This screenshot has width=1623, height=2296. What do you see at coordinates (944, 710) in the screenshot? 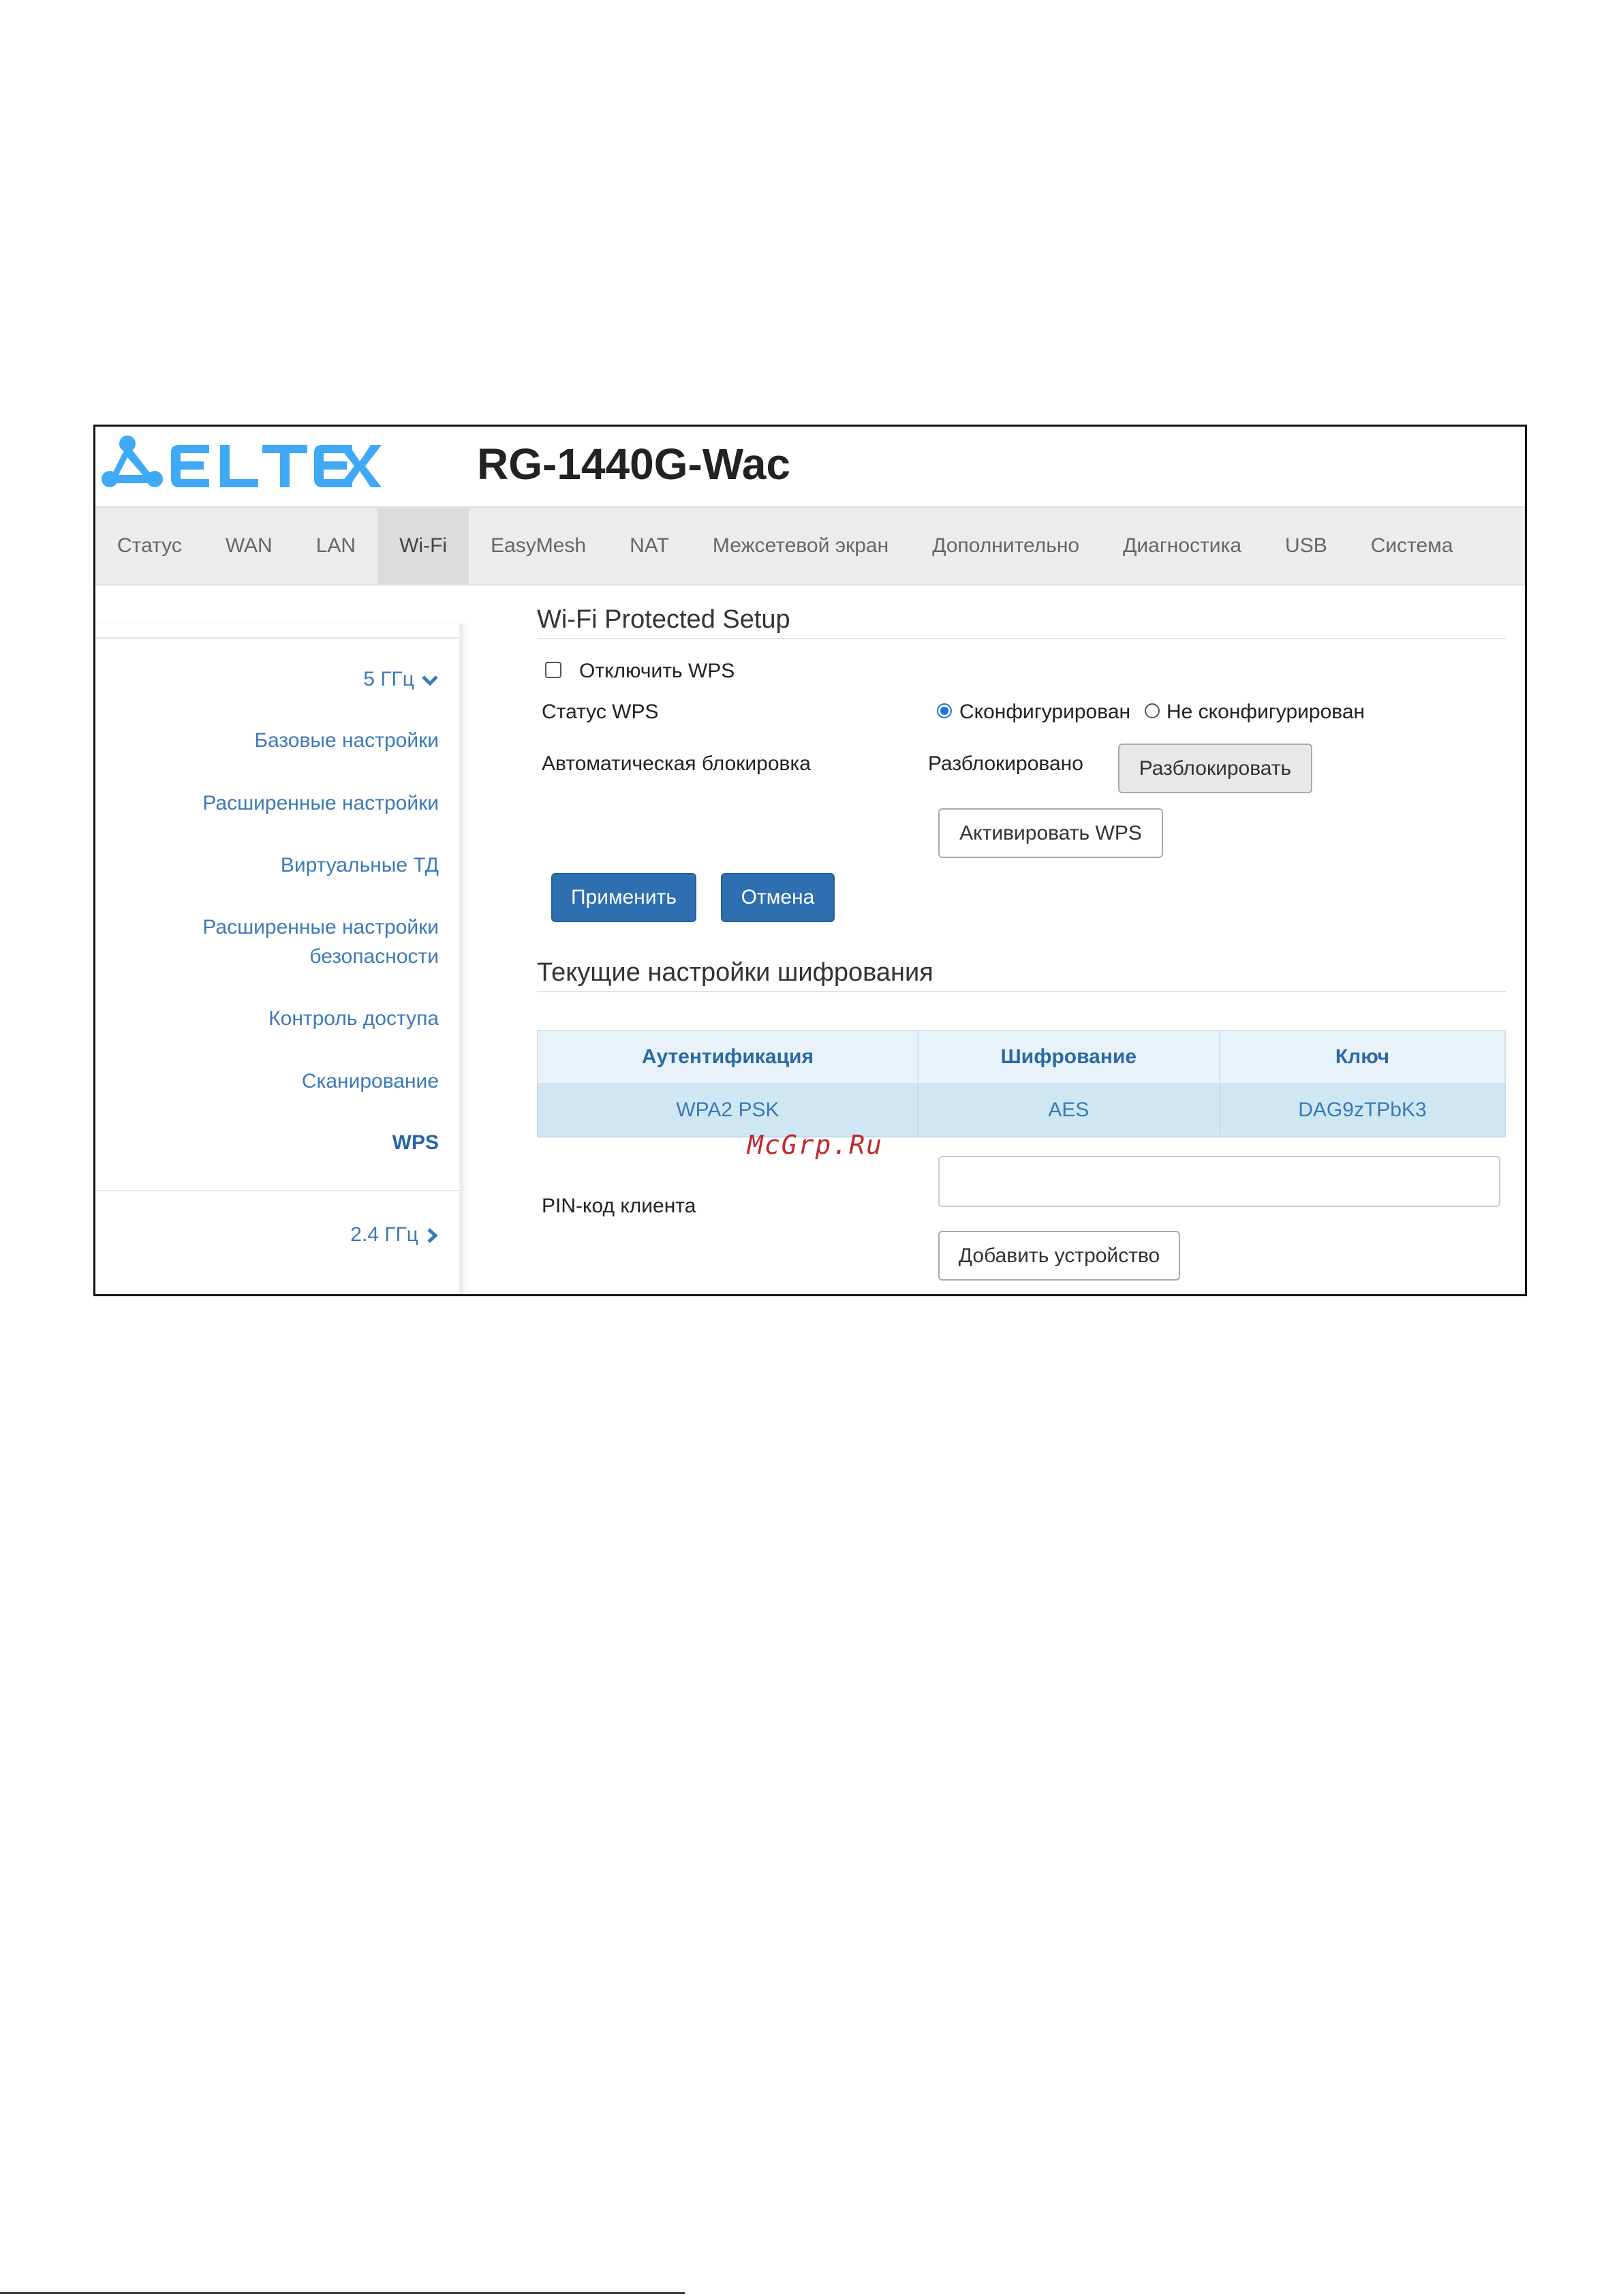
I see `wps-configured-radio` at bounding box center [944, 710].